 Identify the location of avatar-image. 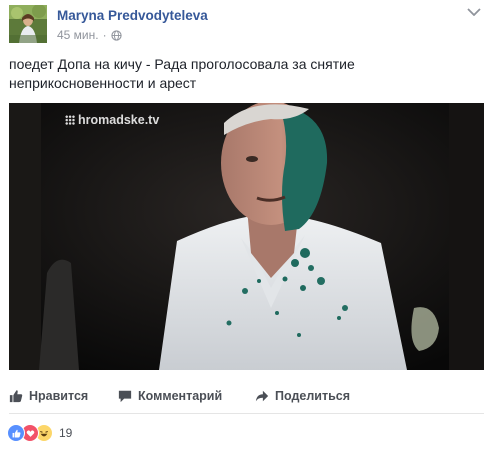
(28, 24).